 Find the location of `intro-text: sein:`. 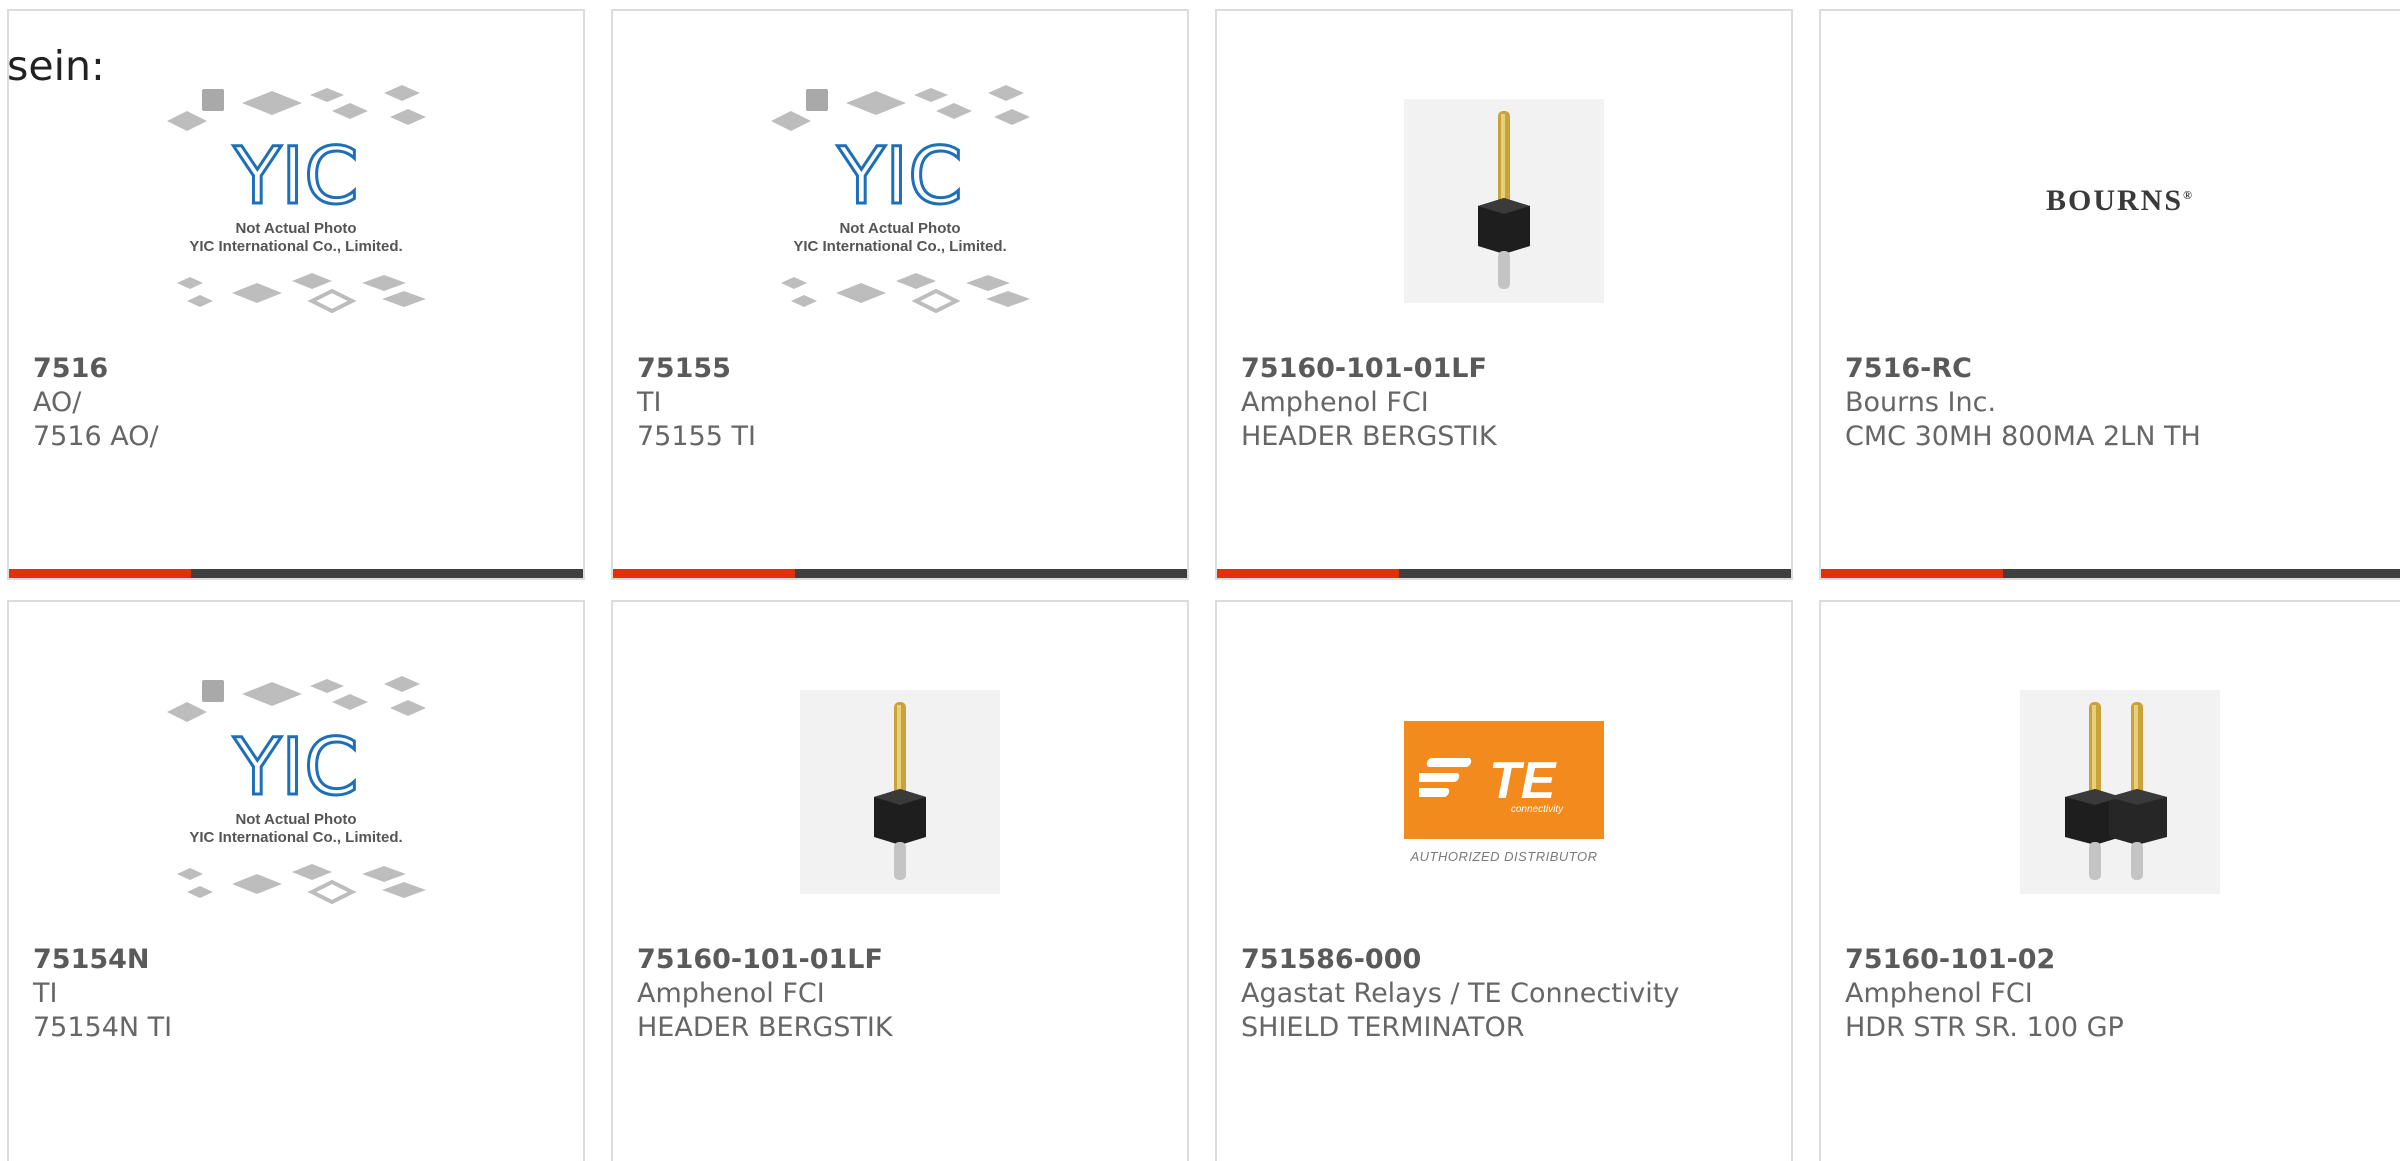

intro-text: sein: is located at coordinates (56, 66).